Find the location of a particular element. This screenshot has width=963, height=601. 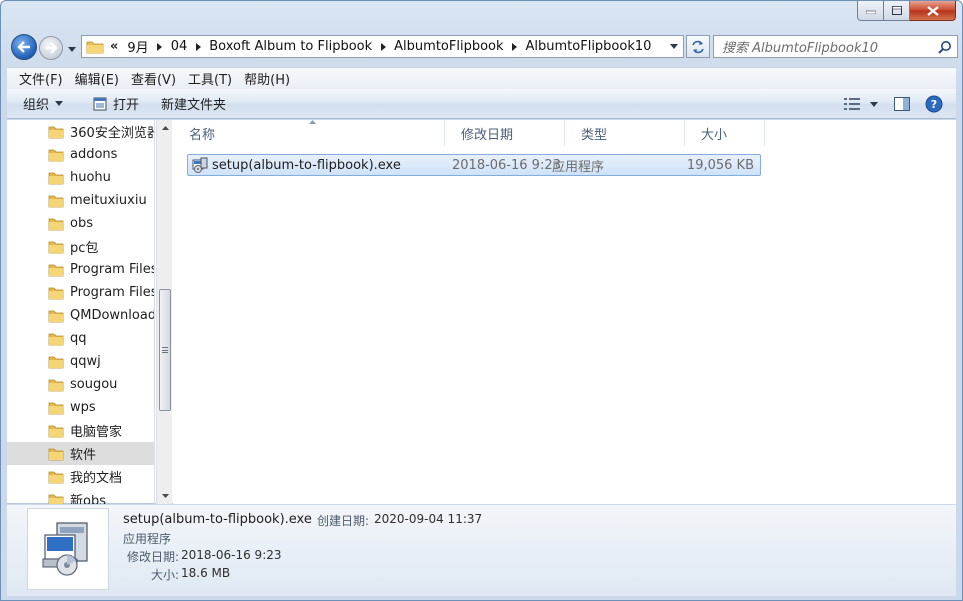

command-bar: 组织 打开 新建文件夹 ? is located at coordinates (481, 104).